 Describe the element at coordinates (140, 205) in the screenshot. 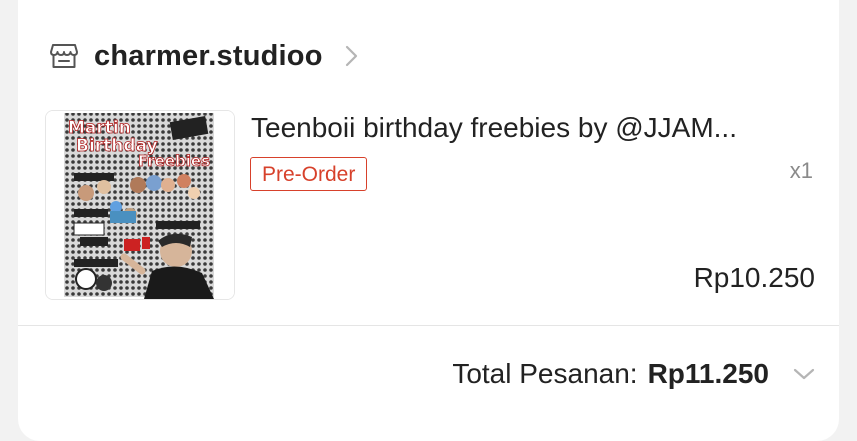

I see `product-thumbnail: Martin Birthday Freebies` at that location.